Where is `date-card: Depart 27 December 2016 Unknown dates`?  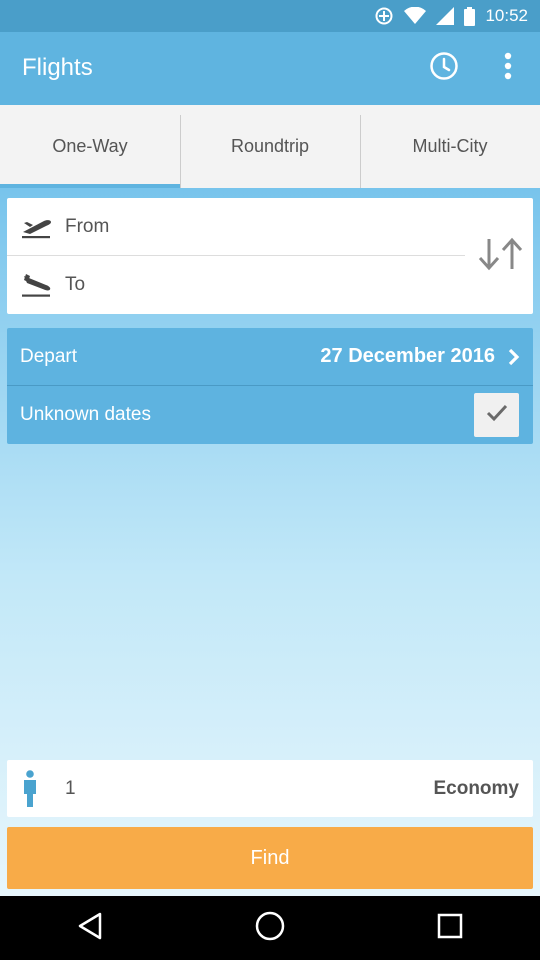
date-card: Depart 27 December 2016 Unknown dates is located at coordinates (270, 386).